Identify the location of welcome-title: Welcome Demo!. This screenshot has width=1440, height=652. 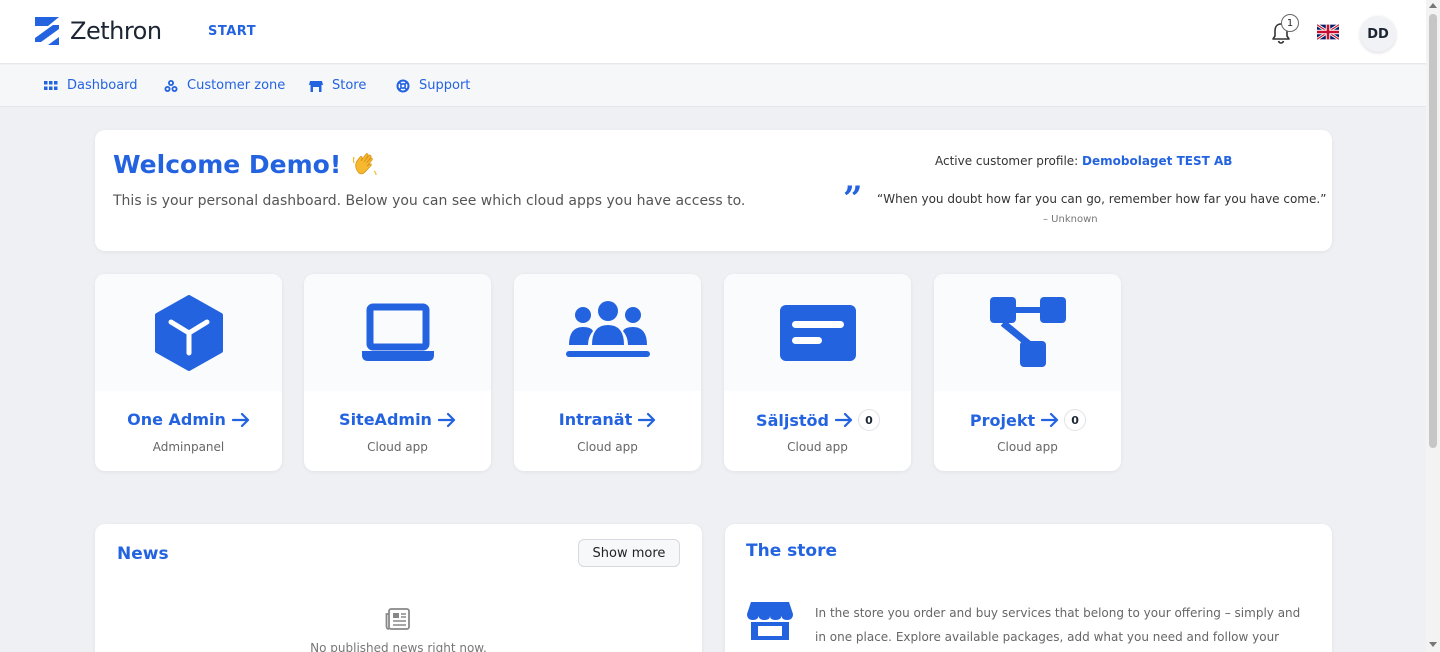
(246, 164).